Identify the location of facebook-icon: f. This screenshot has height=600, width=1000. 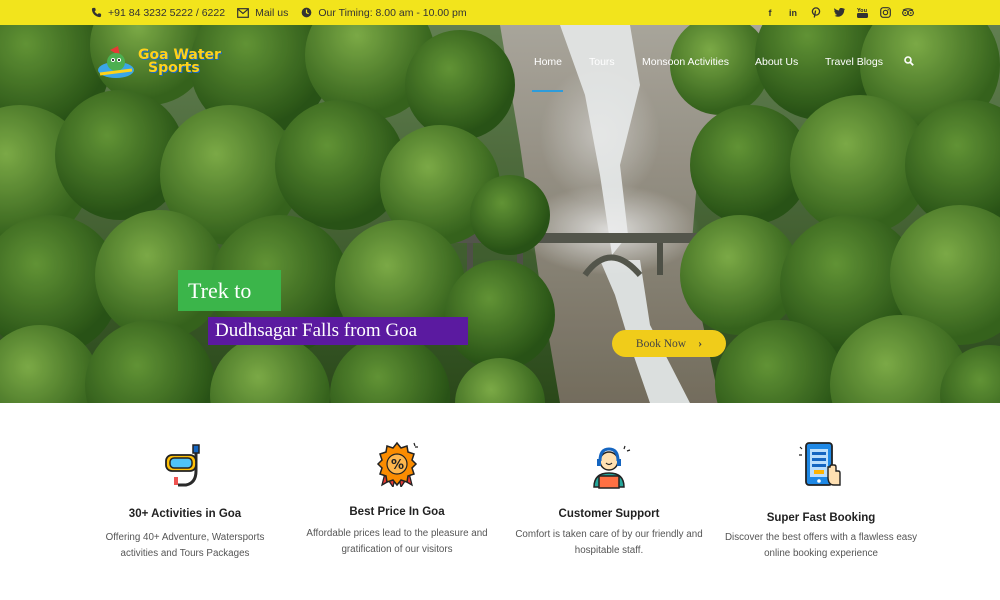
(770, 13).